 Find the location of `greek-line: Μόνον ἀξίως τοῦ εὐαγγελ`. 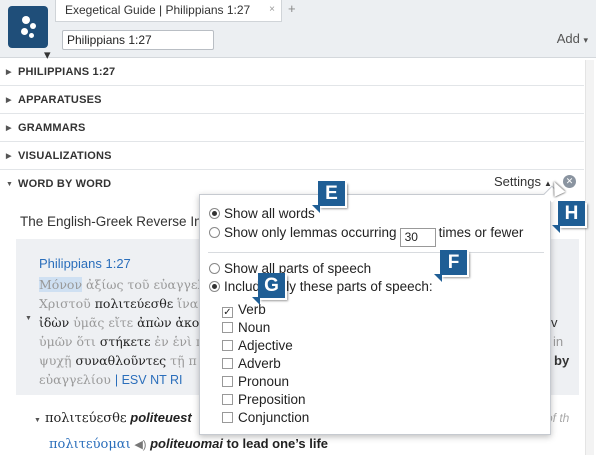

greek-line: Μόνον ἀξίως τοῦ εὐαγγελ is located at coordinates (122, 284).